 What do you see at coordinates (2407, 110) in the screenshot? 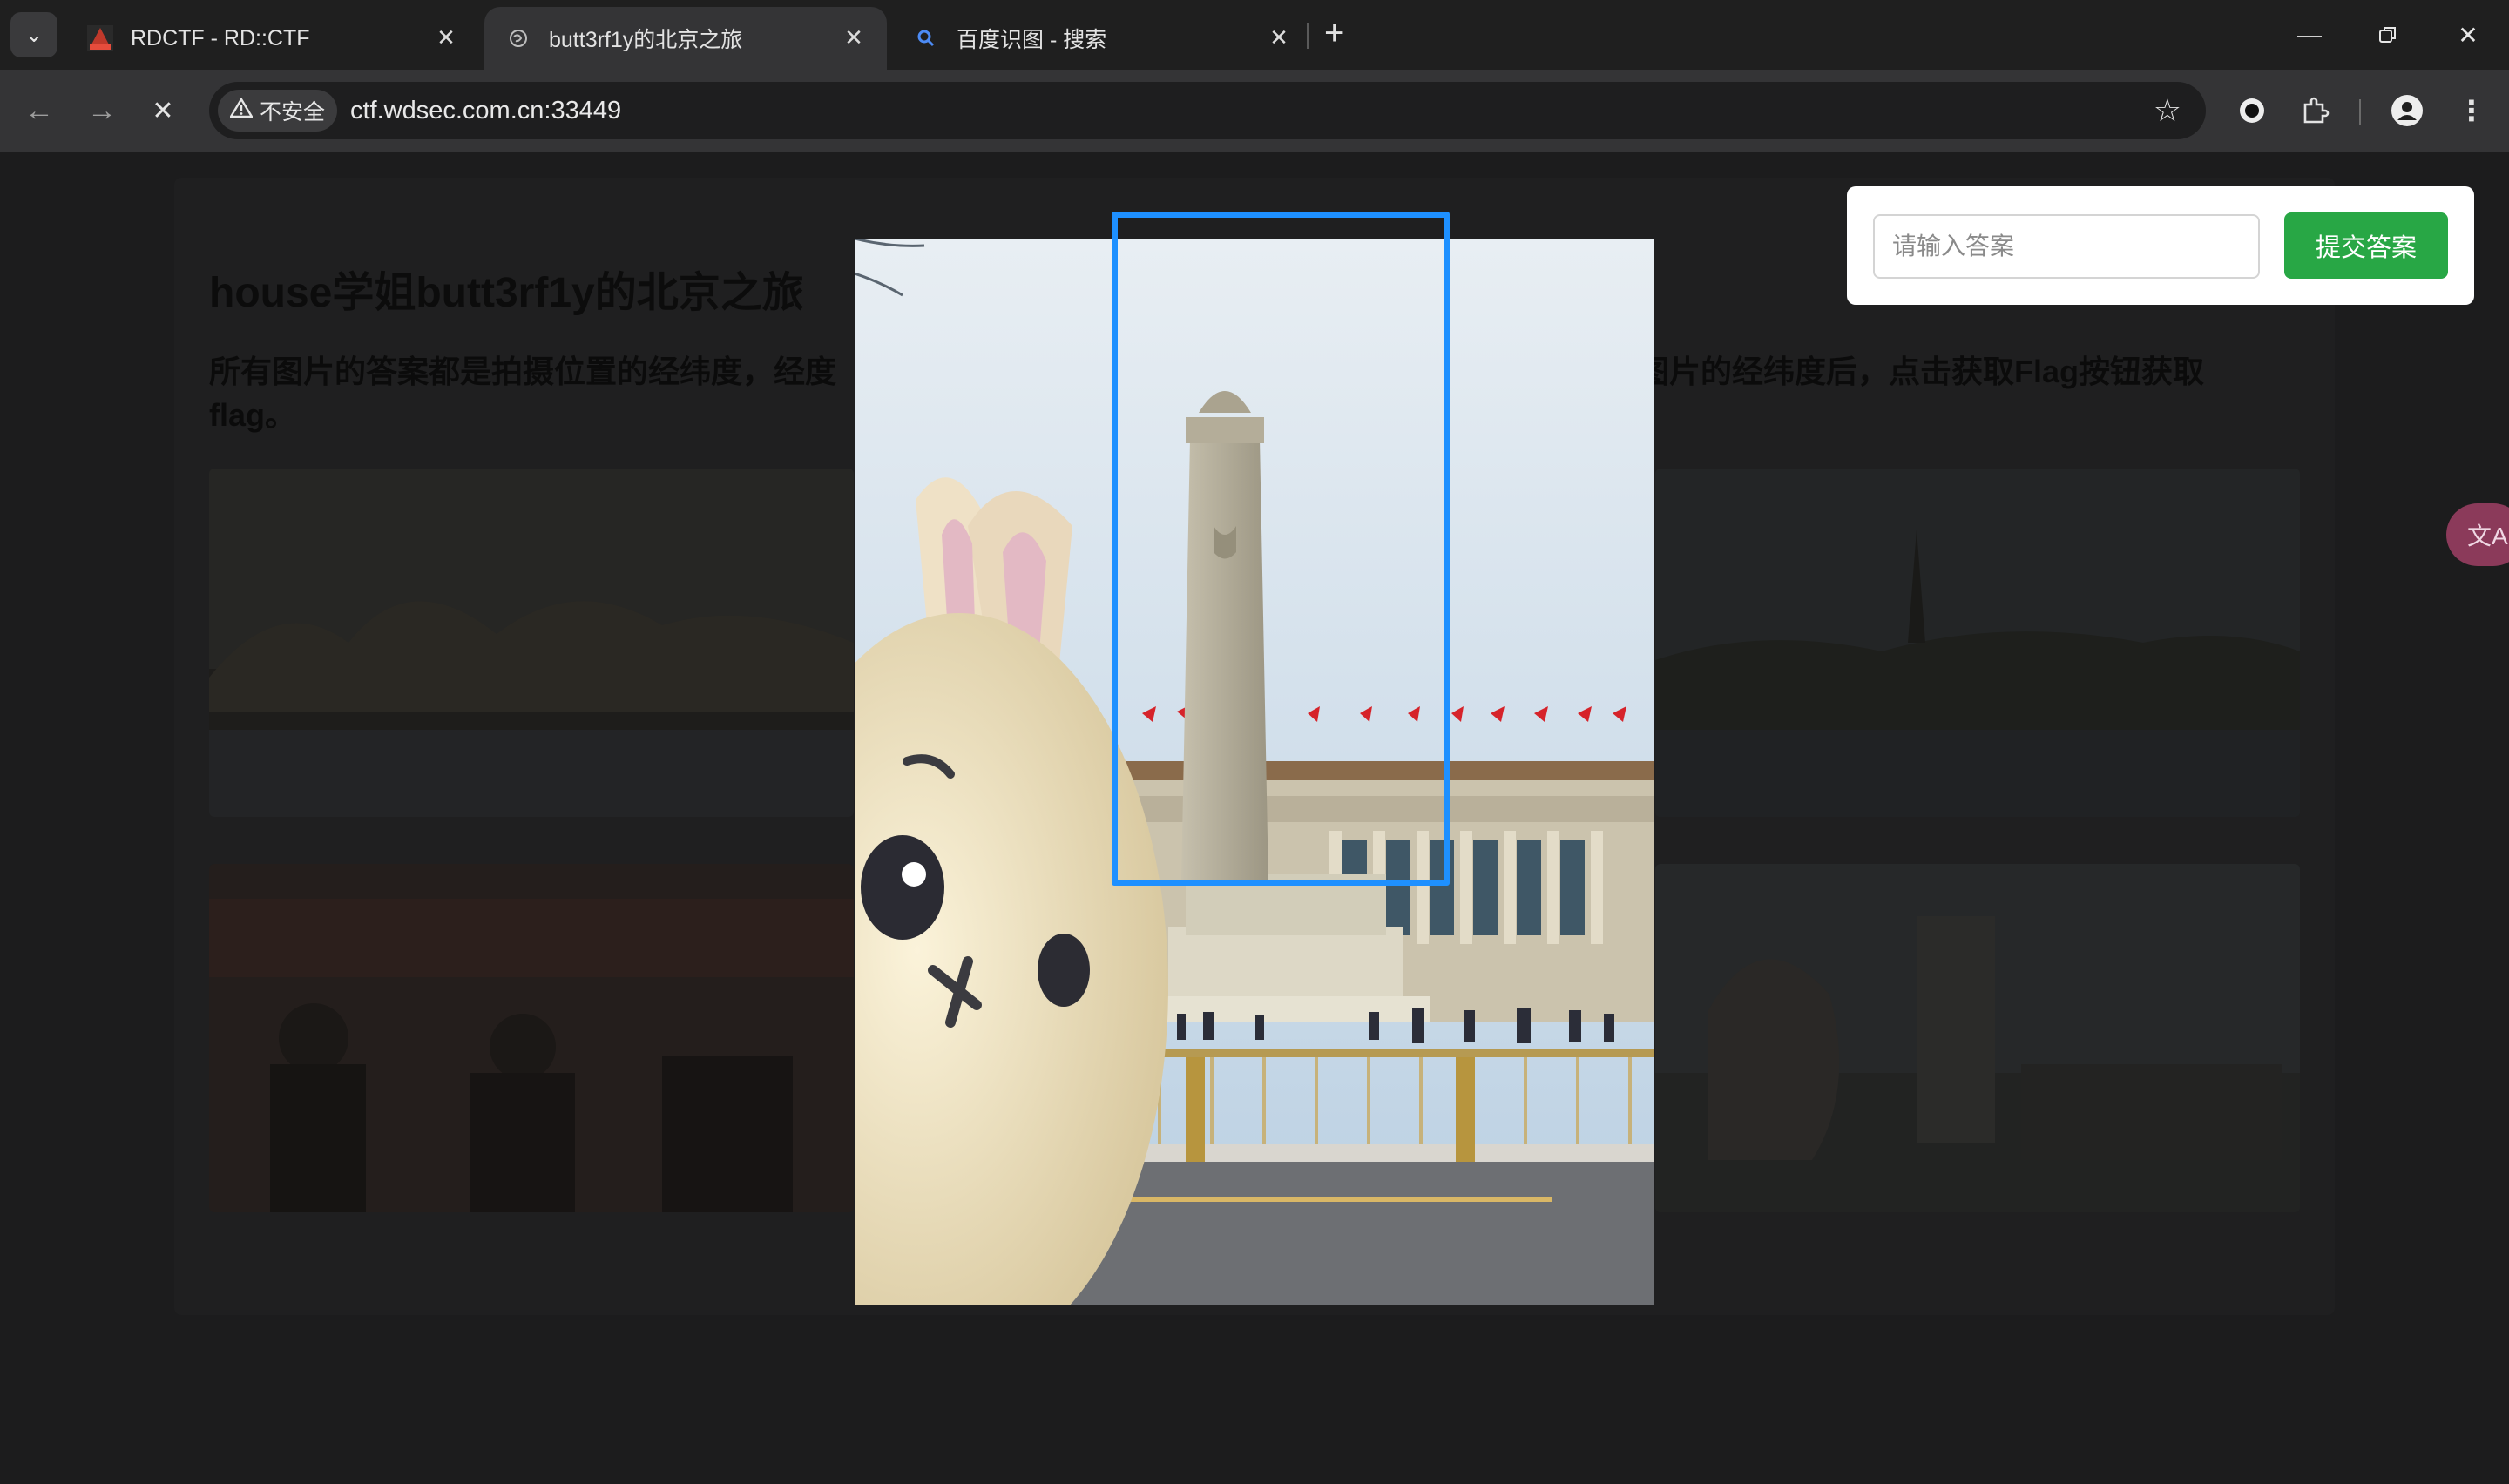
I see `profile-avatar-icon` at bounding box center [2407, 110].